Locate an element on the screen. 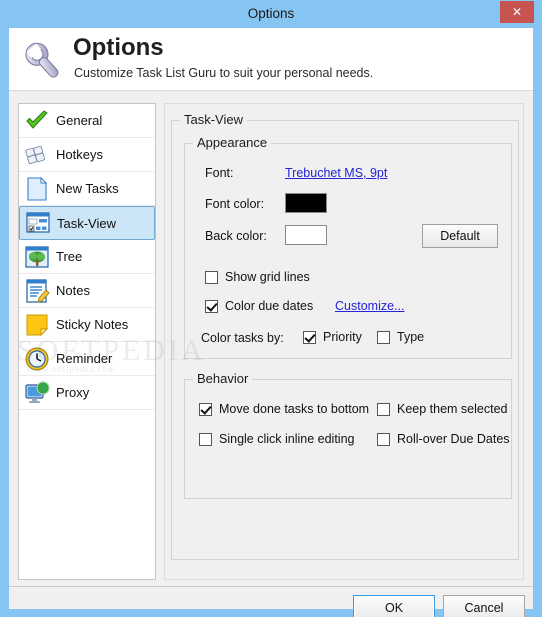 The image size is (542, 617). sidebar-item-task-view: Task-View is located at coordinates (87, 223).